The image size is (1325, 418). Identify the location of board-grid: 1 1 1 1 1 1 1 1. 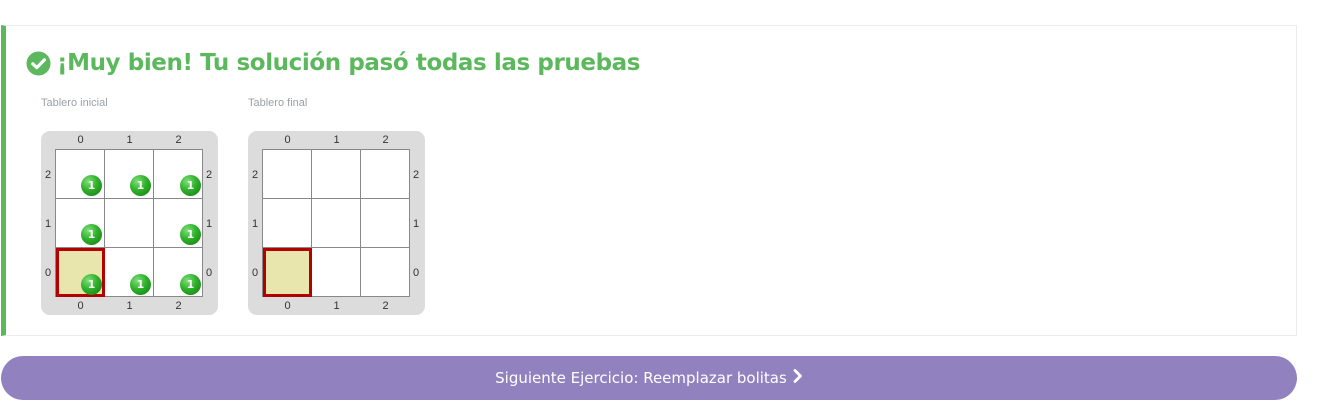
(129, 223).